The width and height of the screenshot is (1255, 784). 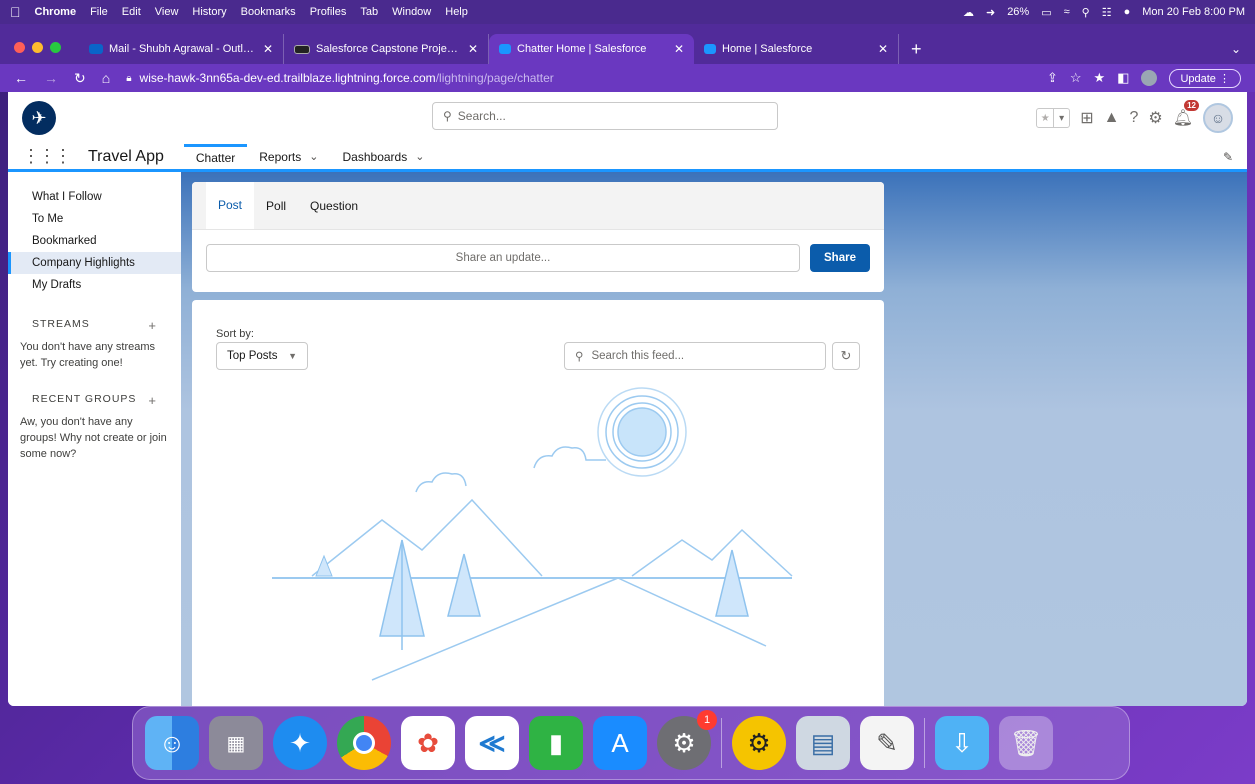 What do you see at coordinates (411, 12) in the screenshot?
I see `menu-window: Window` at bounding box center [411, 12].